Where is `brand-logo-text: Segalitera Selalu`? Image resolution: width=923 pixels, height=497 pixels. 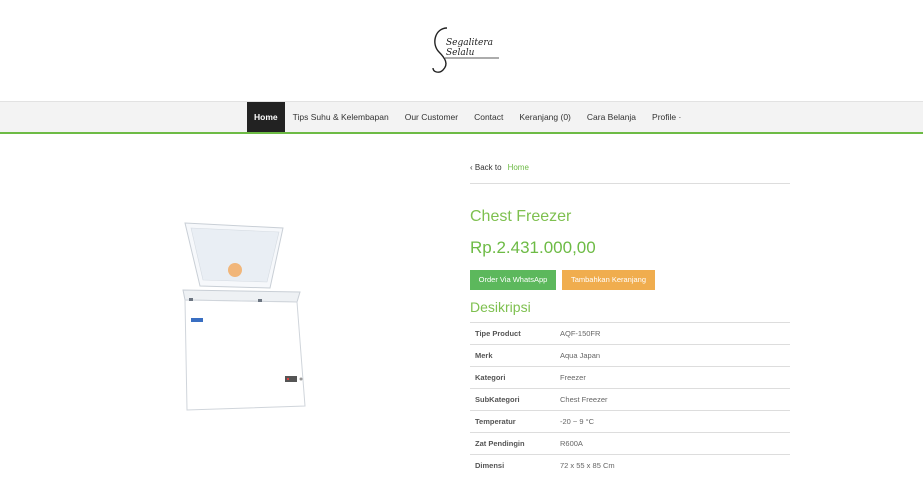 brand-logo-text: Segalitera Selalu is located at coordinates (469, 48).